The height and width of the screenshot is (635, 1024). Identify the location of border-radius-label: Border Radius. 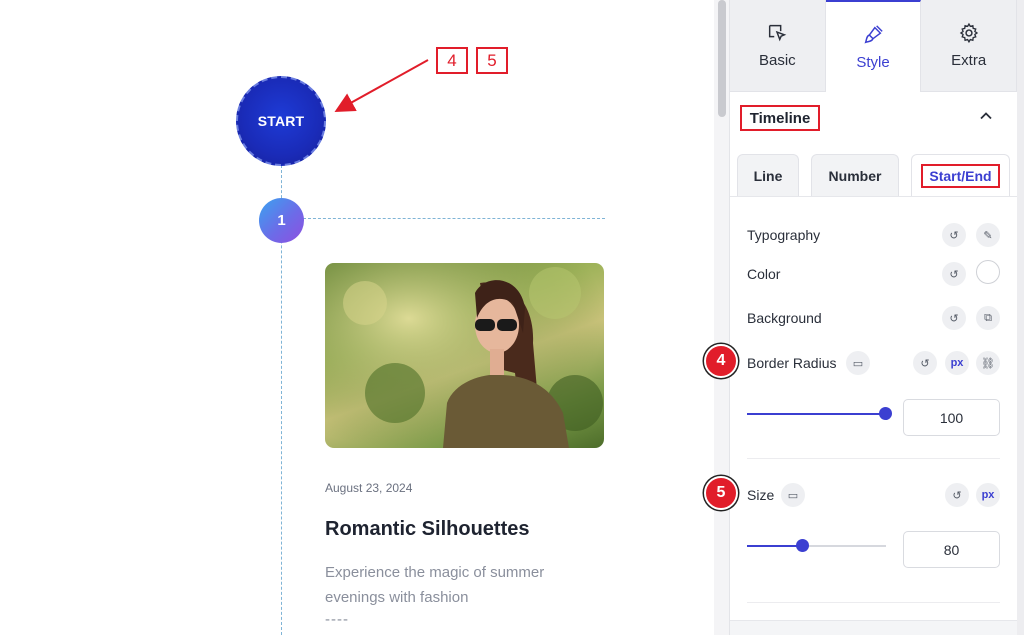
(792, 363).